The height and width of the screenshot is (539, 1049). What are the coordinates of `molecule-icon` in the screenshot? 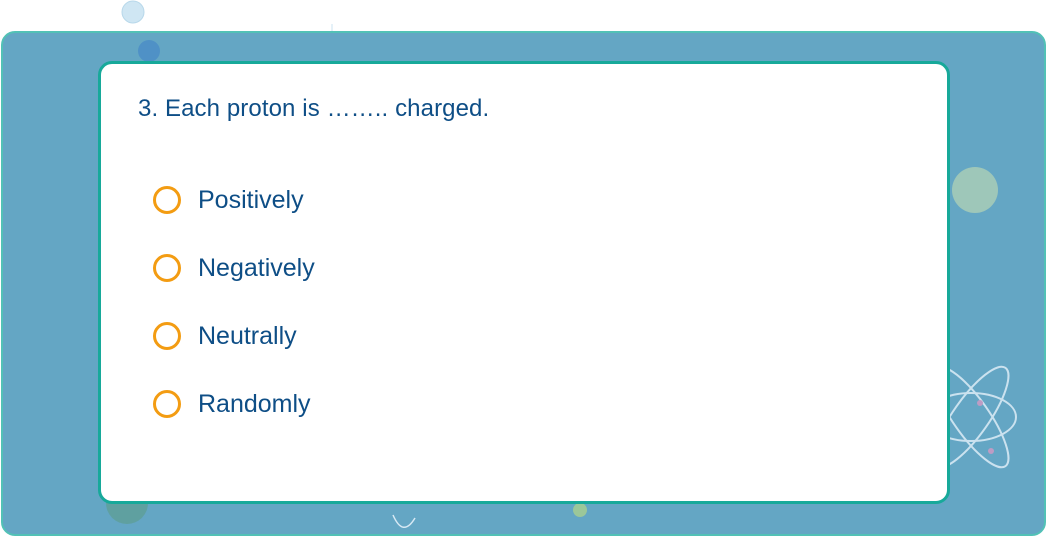 It's located at (404, 521).